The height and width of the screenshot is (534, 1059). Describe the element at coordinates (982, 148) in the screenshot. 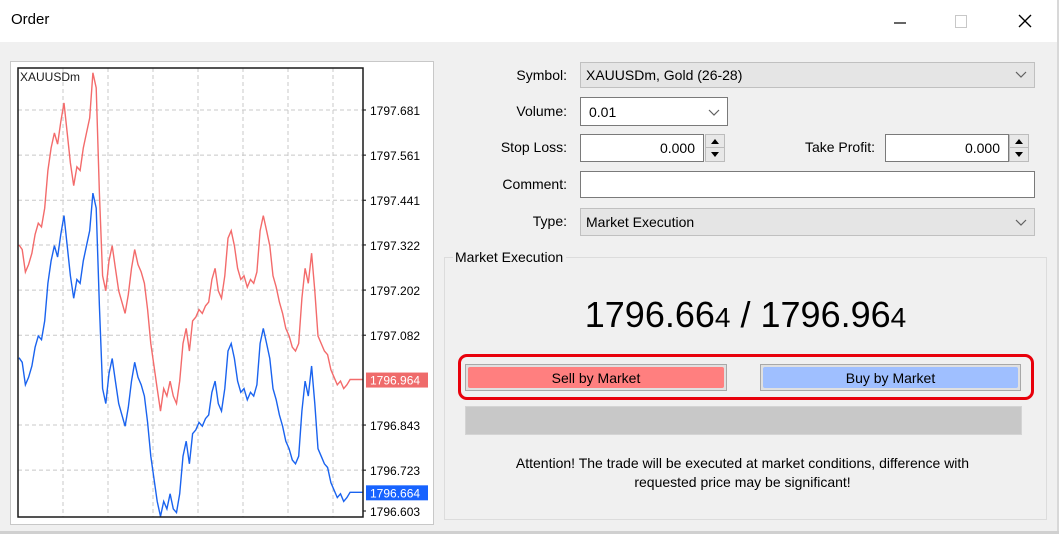

I see `take-profit-value: 0.000` at that location.